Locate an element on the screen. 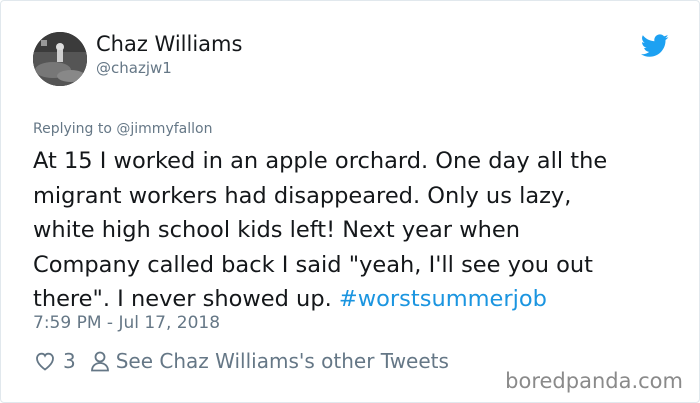  hashtag-link: #worstsummerjob is located at coordinates (443, 299).